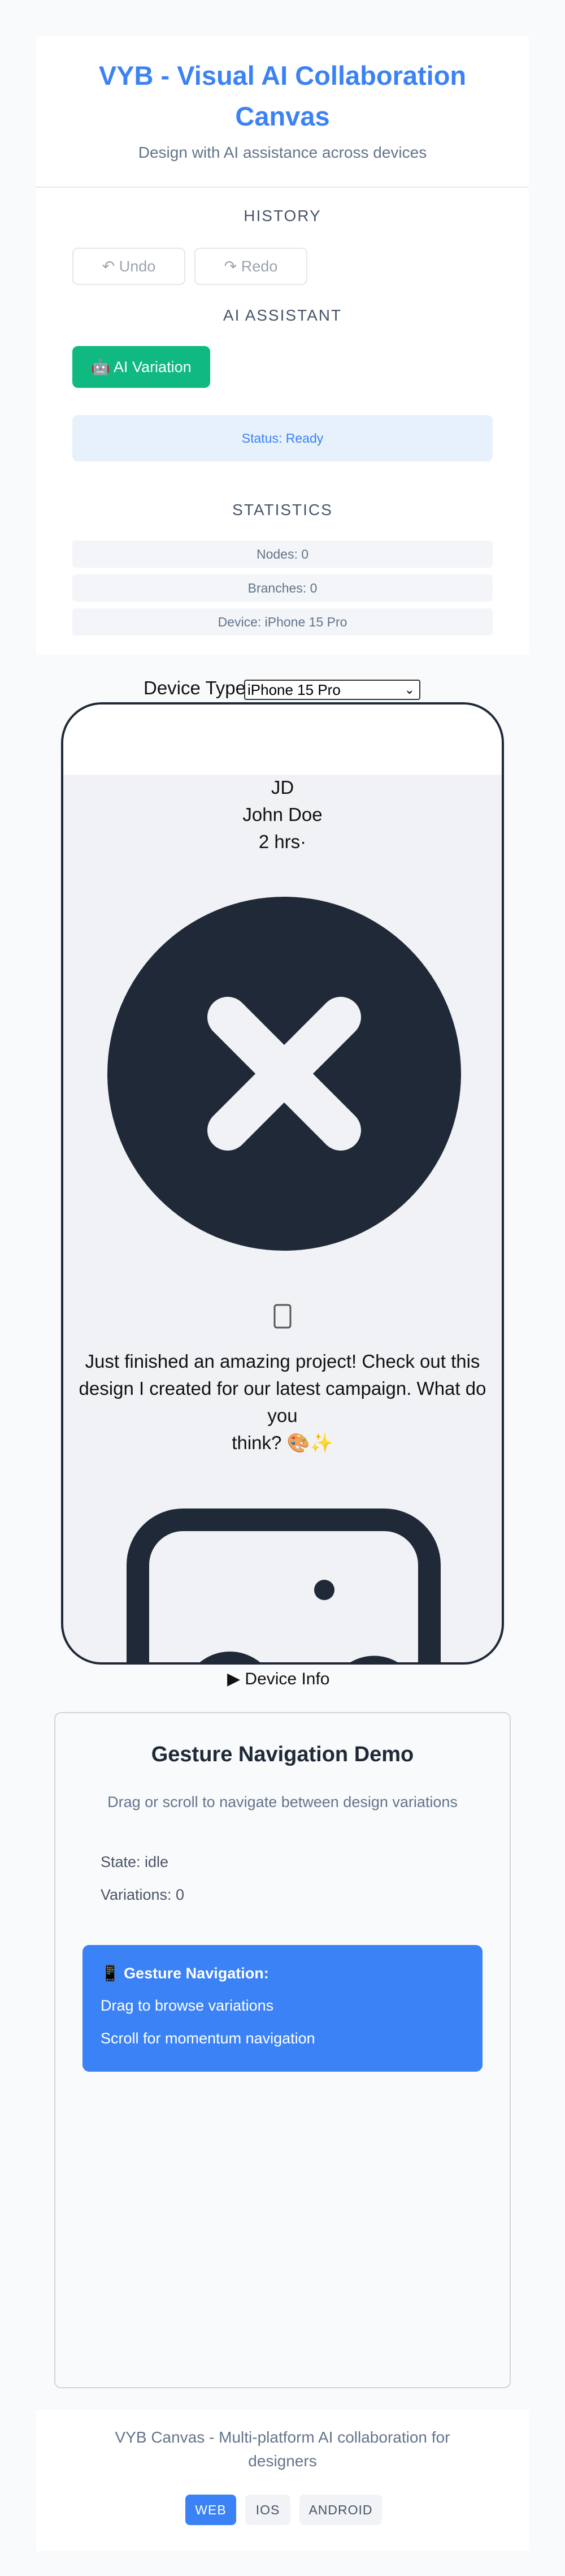 The height and width of the screenshot is (2576, 565). What do you see at coordinates (282, 96) in the screenshot?
I see `app-title: VYB - Visual AI Collaboration Canvas` at bounding box center [282, 96].